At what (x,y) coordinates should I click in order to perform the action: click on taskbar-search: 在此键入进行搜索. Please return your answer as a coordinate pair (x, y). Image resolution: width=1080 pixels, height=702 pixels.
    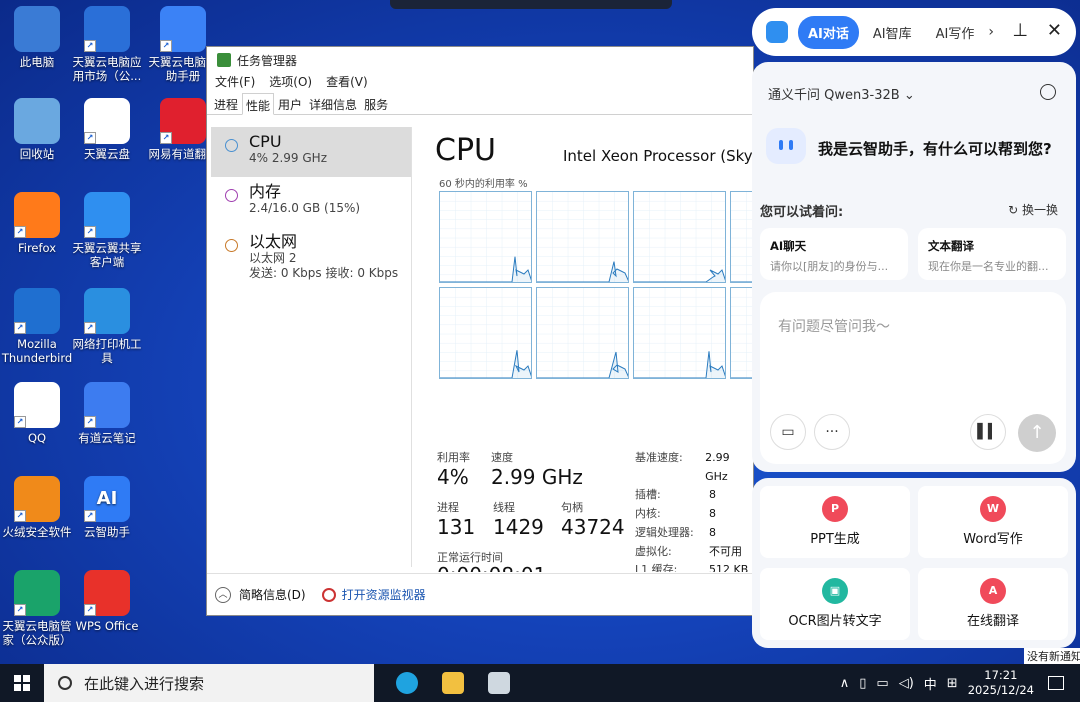
    Looking at the image, I should click on (209, 683).